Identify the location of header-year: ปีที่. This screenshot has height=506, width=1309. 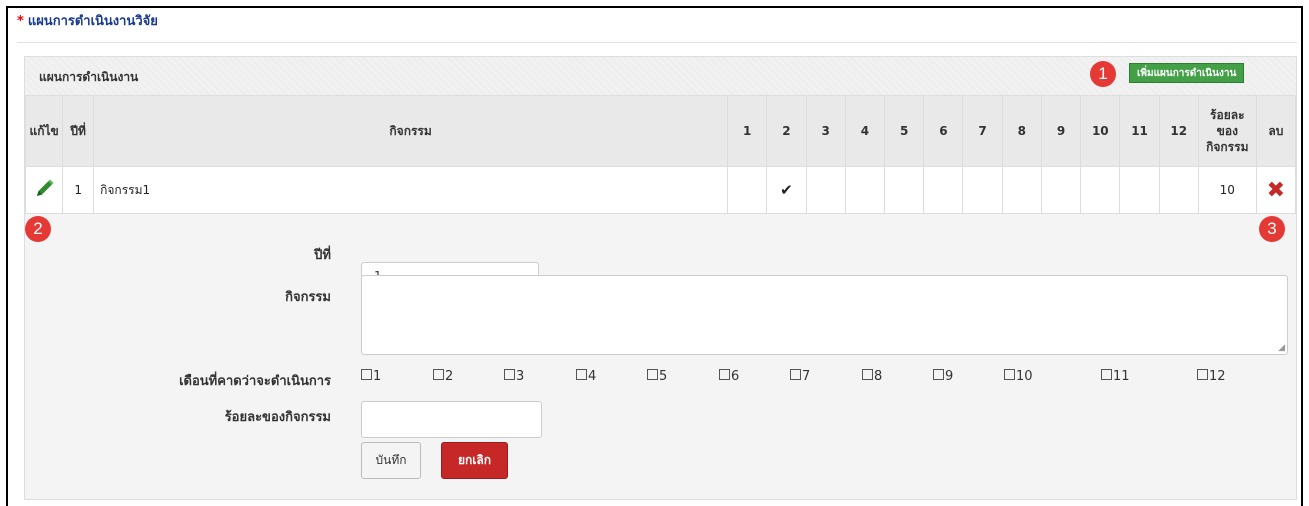
(78, 131).